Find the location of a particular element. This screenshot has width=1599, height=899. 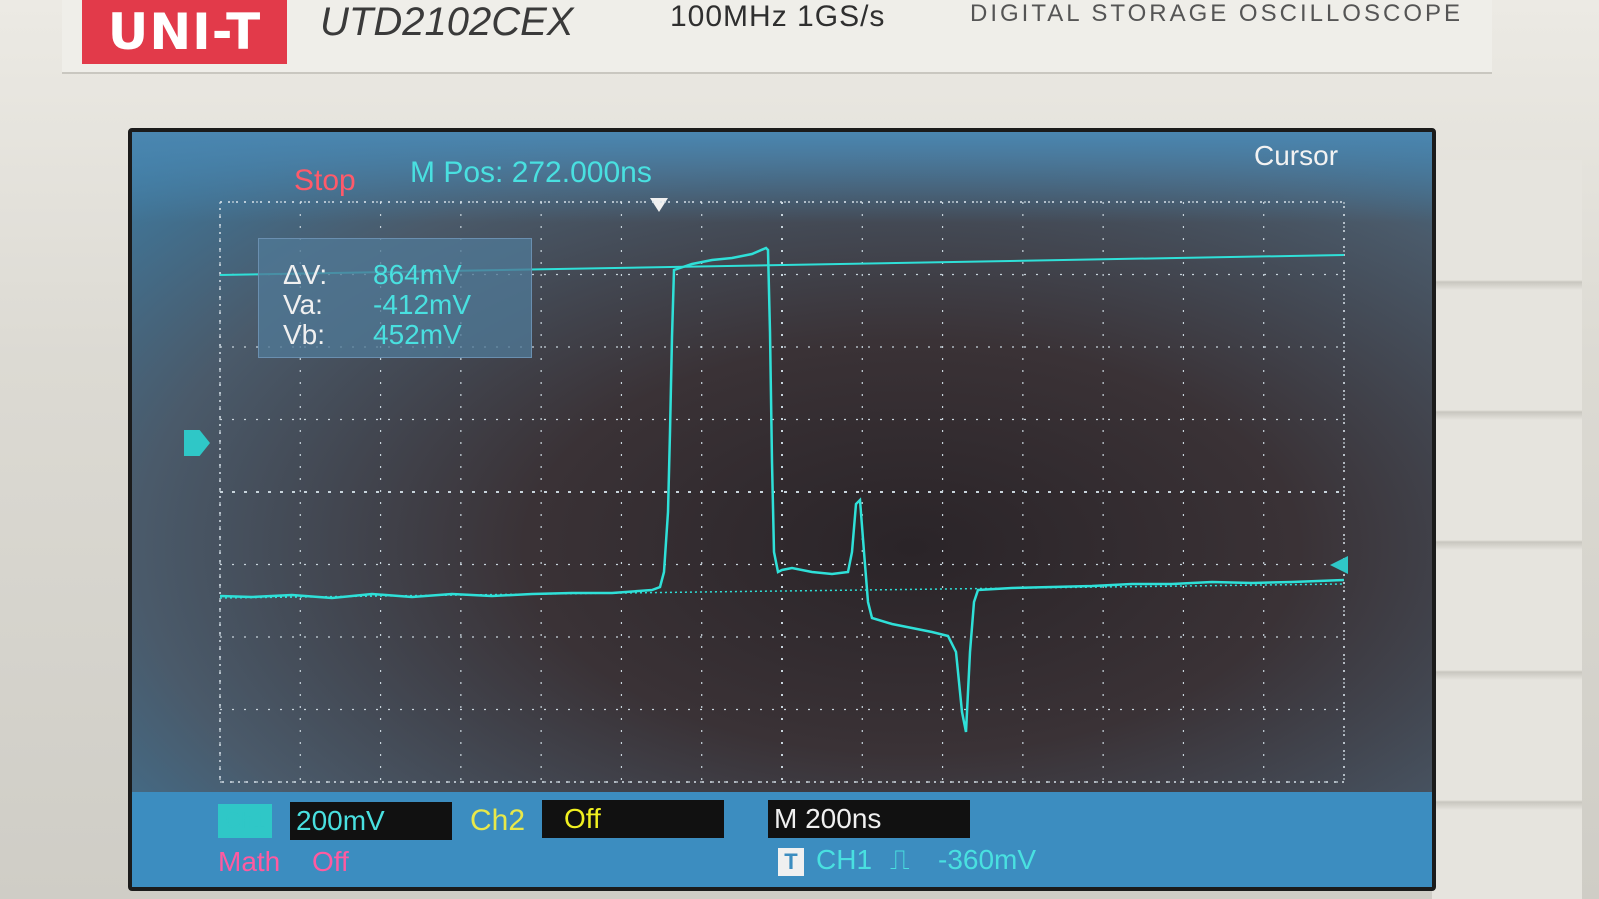

brand-logo: UNI-T is located at coordinates (184, 32).